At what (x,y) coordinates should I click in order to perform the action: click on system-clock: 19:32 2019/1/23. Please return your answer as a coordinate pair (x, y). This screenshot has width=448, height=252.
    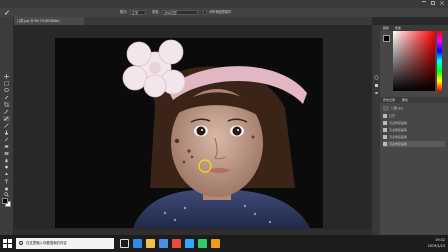
    Looking at the image, I should click on (430, 243).